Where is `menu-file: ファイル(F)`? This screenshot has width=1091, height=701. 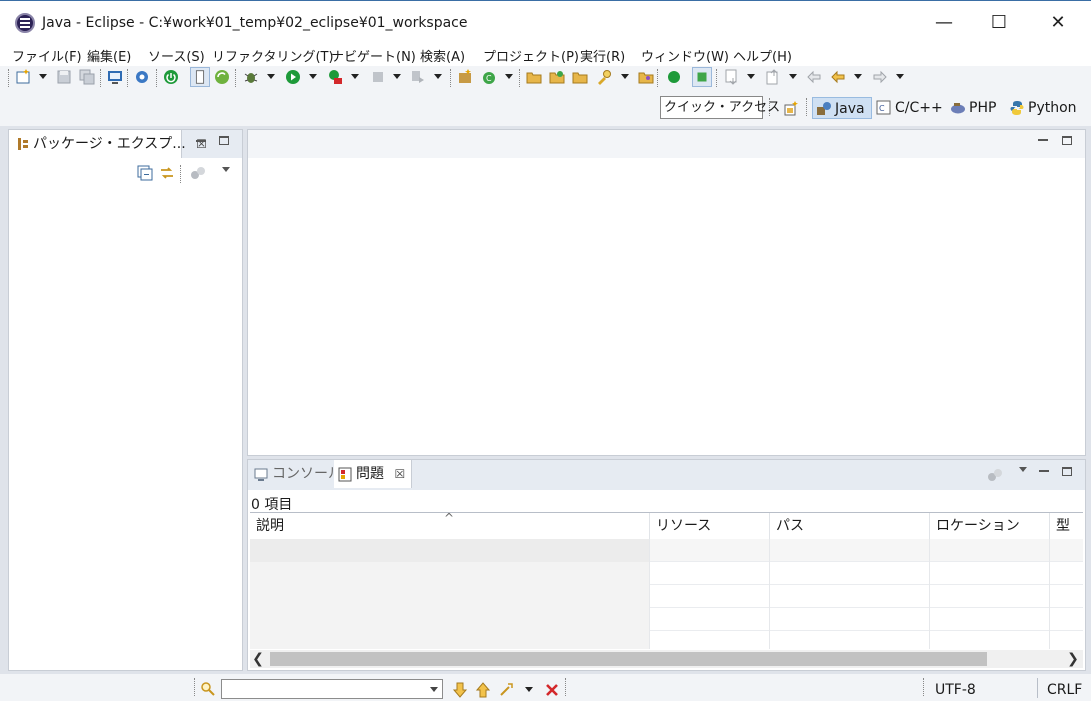
menu-file: ファイル(F) is located at coordinates (47, 55).